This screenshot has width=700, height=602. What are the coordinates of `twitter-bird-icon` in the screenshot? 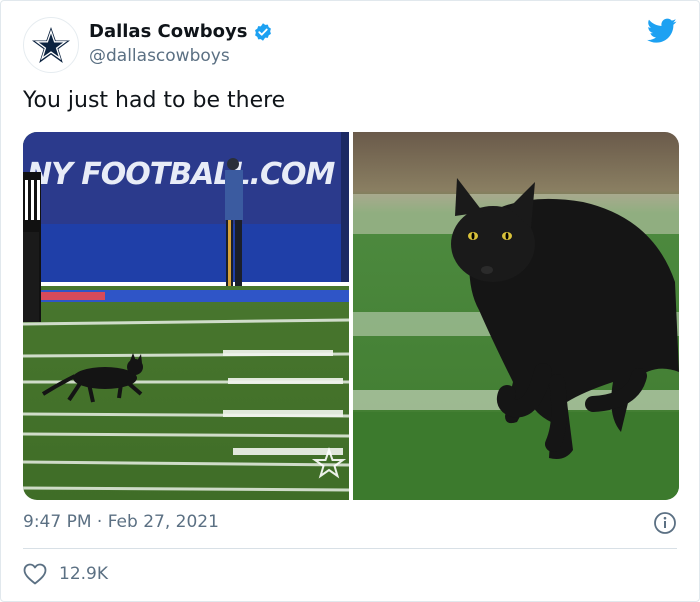 It's located at (662, 31).